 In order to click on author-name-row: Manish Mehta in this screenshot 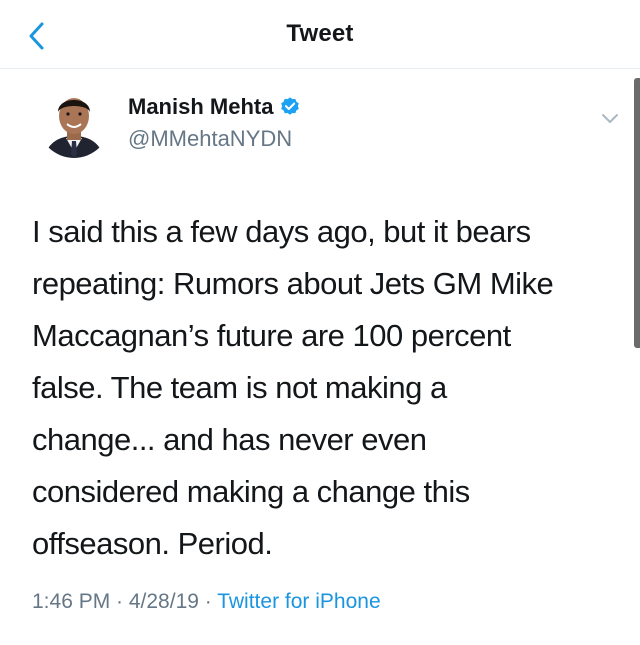, I will do `click(214, 107)`.